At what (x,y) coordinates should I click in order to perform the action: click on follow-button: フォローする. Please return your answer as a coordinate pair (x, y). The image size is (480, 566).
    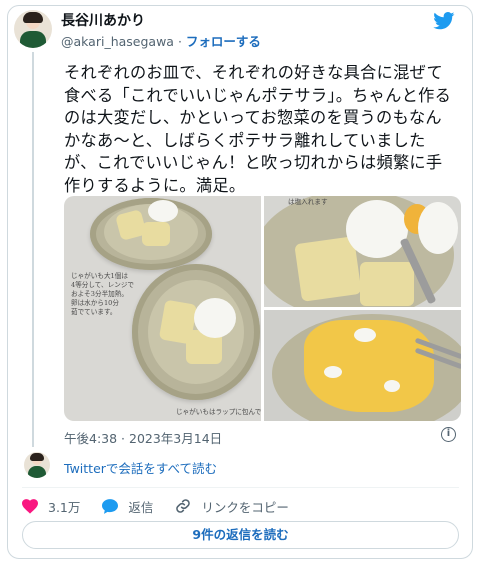
    Looking at the image, I should click on (223, 41).